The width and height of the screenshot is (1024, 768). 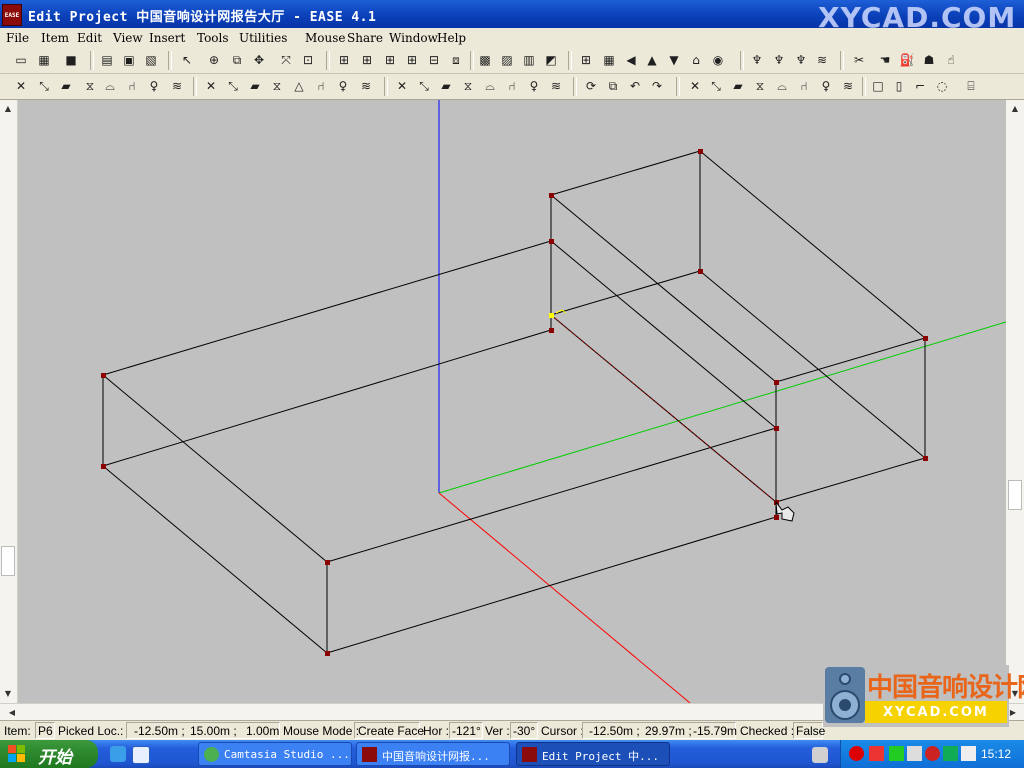 What do you see at coordinates (451, 38) in the screenshot?
I see `menu-help: Help` at bounding box center [451, 38].